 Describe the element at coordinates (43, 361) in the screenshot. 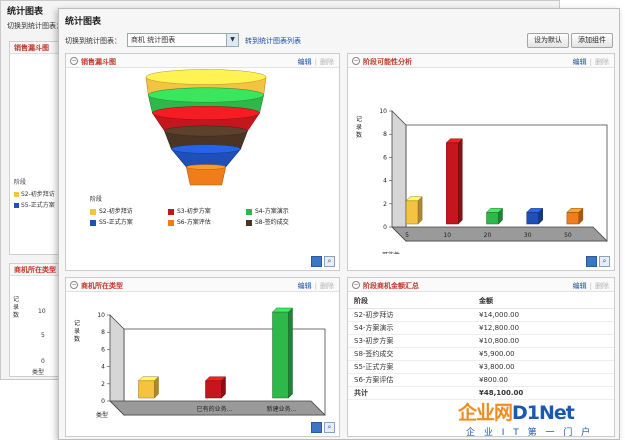

I see `background-y-tick: 0` at that location.